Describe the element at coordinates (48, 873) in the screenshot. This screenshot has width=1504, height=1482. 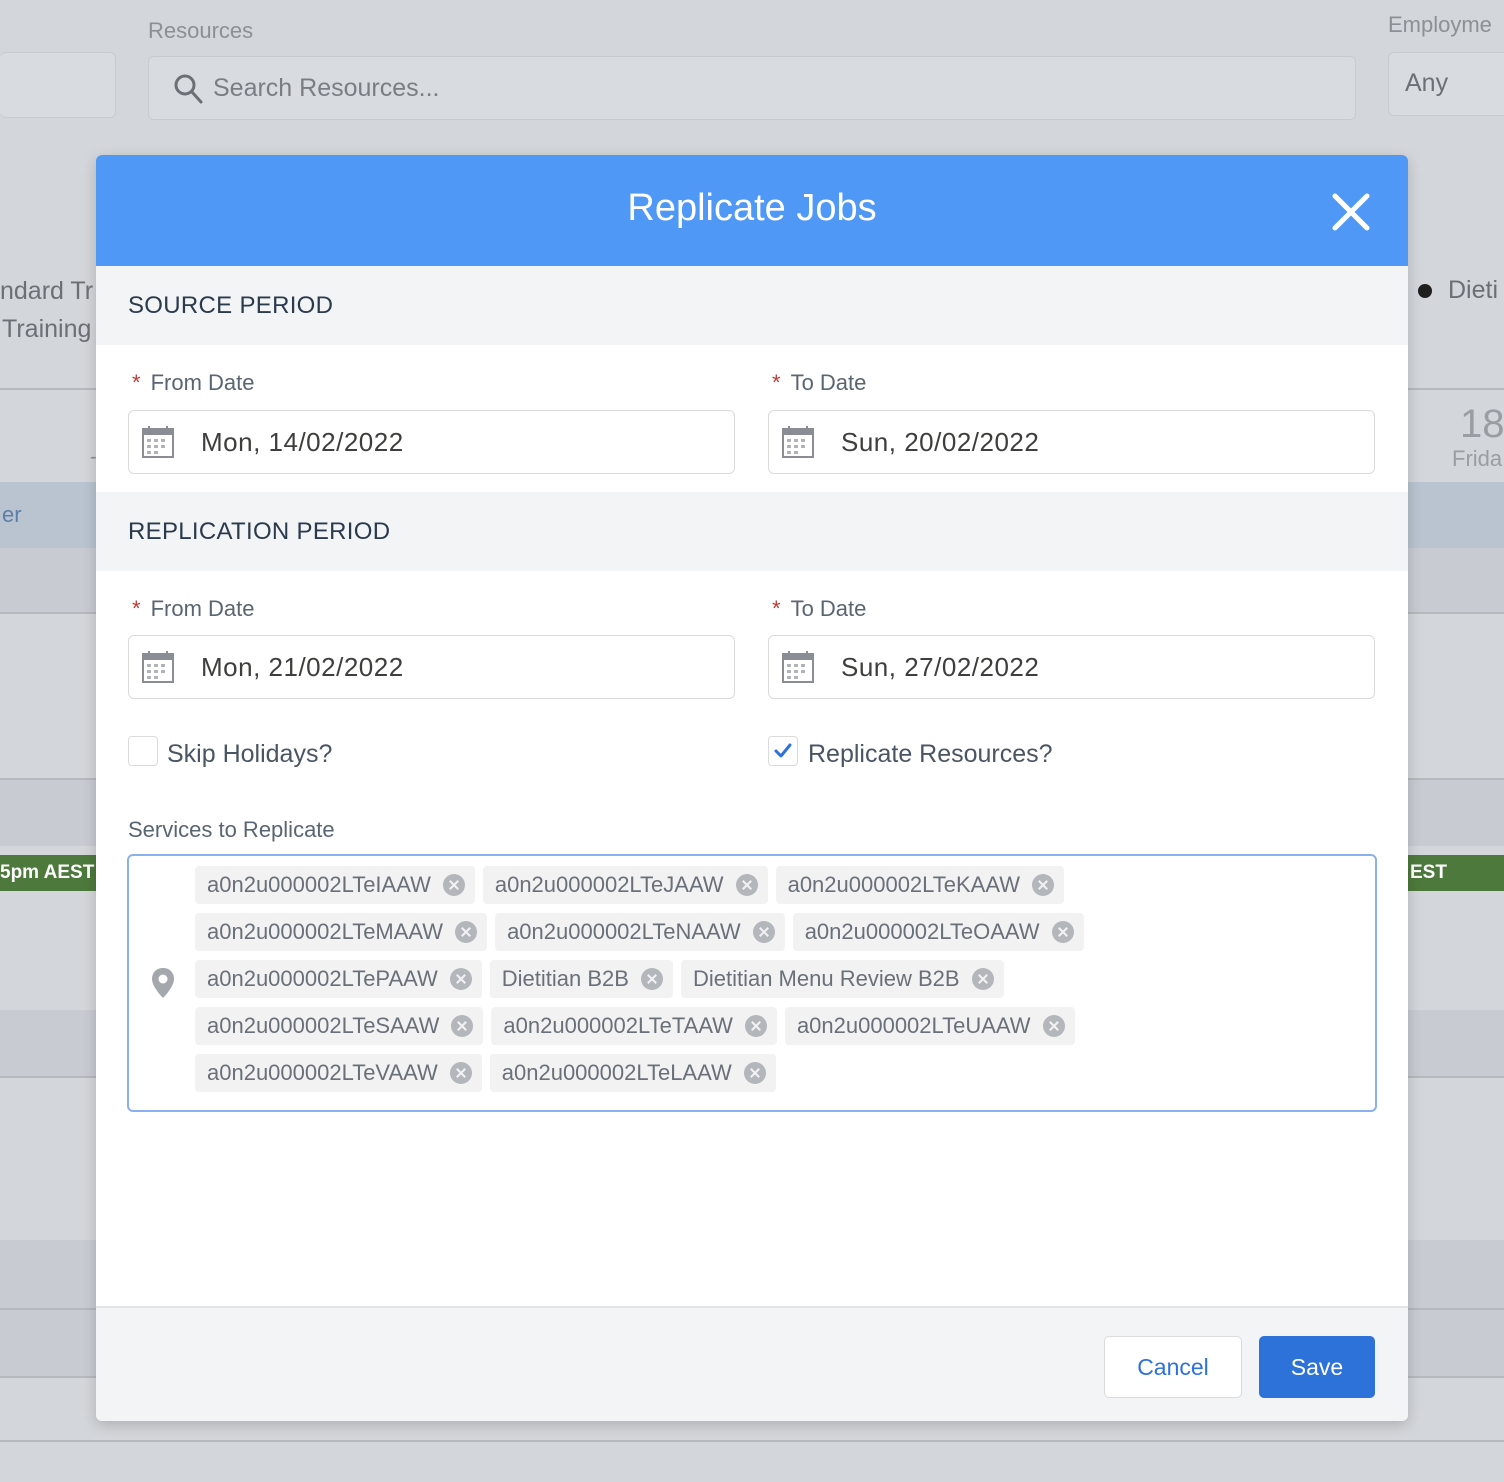
I see `bg-event-bar-left: 5pm AEST` at that location.